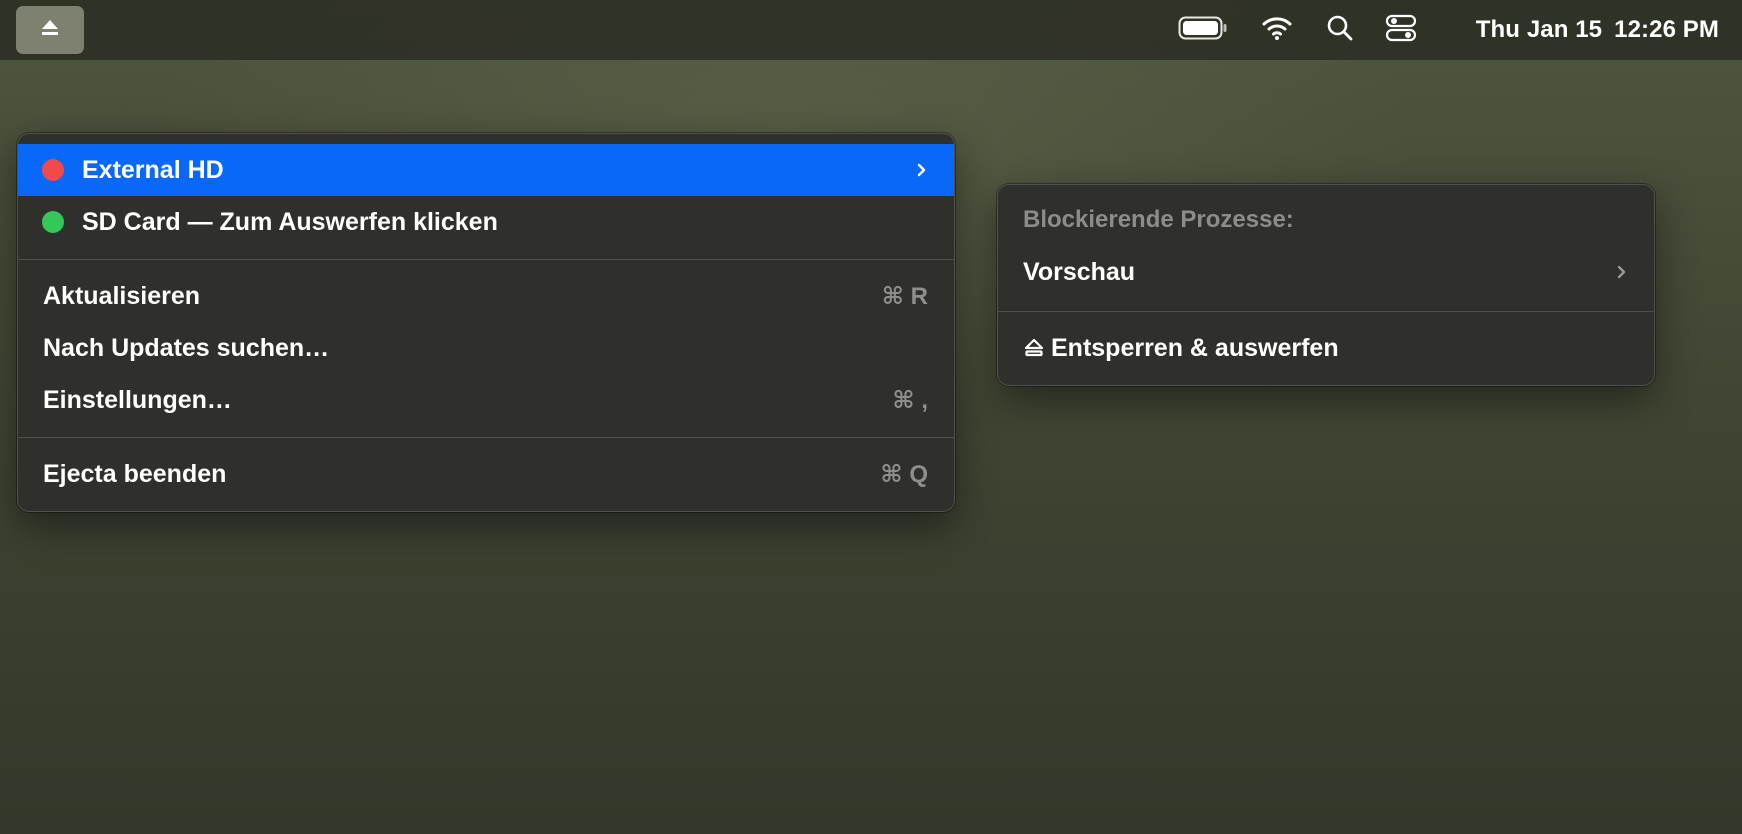  I want to click on ejecta-menu-extra-button, so click(50, 30).